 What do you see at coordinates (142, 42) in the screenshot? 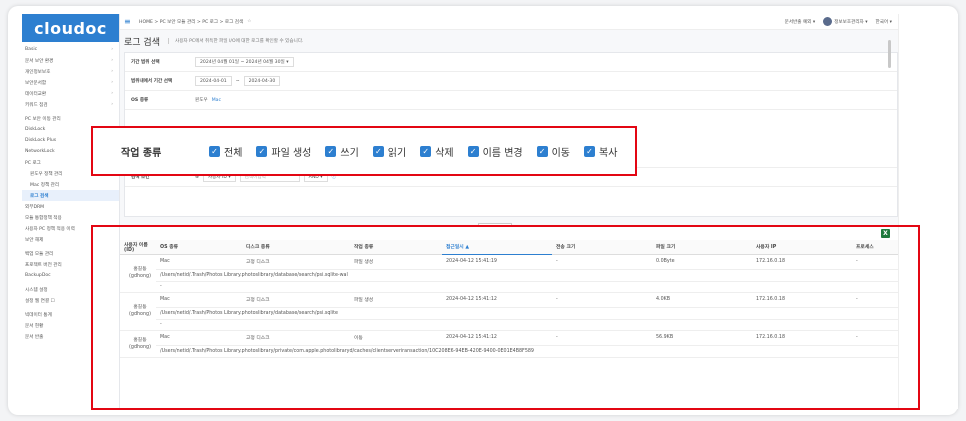
I see `page-title: 로그 검색` at bounding box center [142, 42].